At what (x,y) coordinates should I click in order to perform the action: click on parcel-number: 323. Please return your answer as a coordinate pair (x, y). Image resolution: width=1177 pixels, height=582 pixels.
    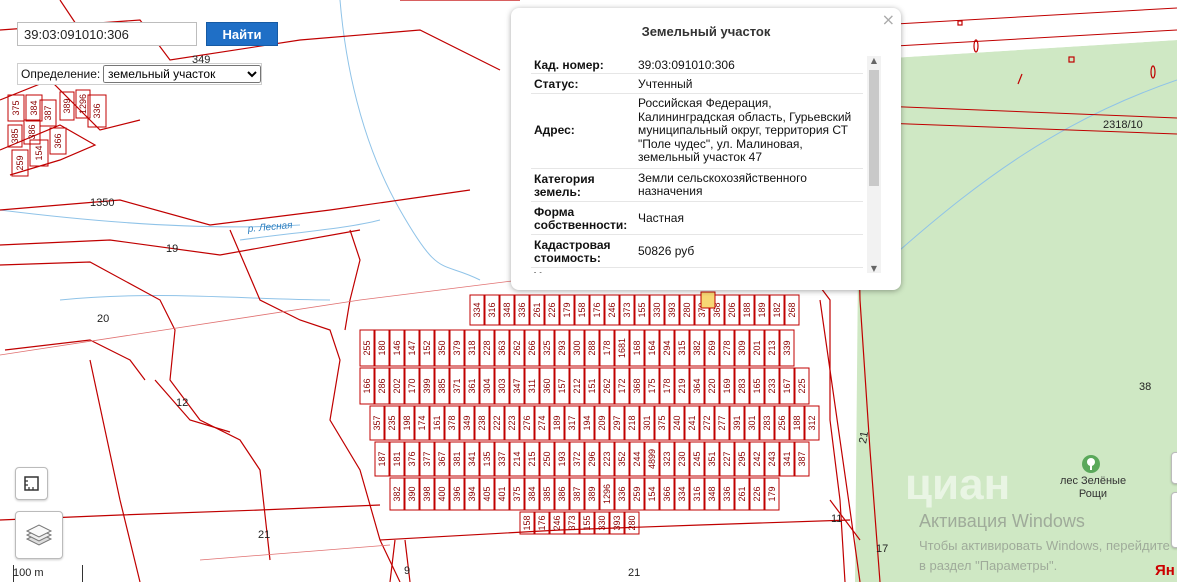
    Looking at the image, I should click on (667, 458).